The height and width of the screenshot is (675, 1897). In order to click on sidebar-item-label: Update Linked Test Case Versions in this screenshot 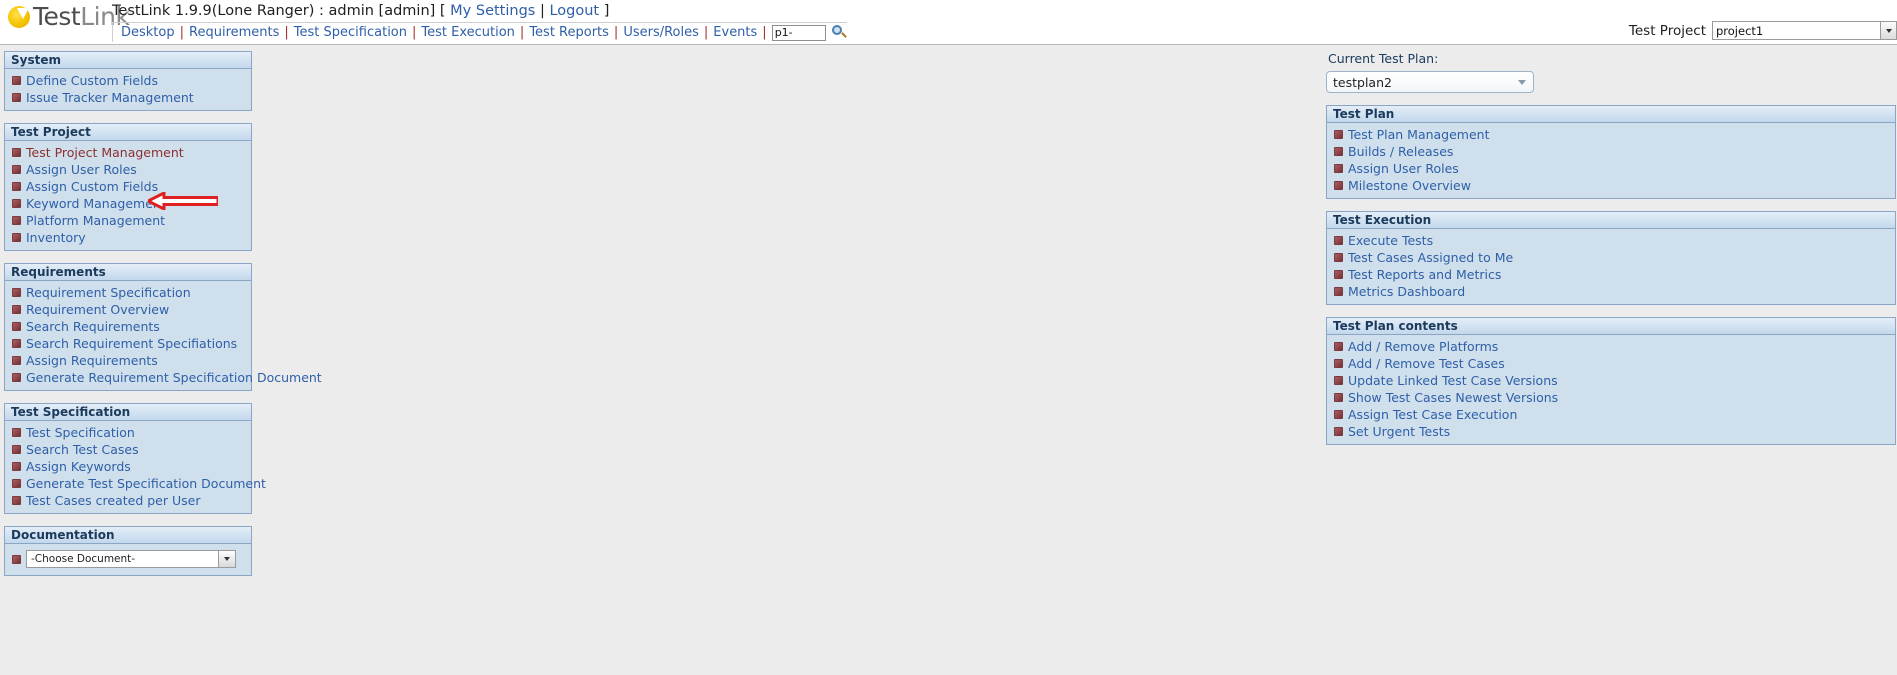, I will do `click(1453, 380)`.